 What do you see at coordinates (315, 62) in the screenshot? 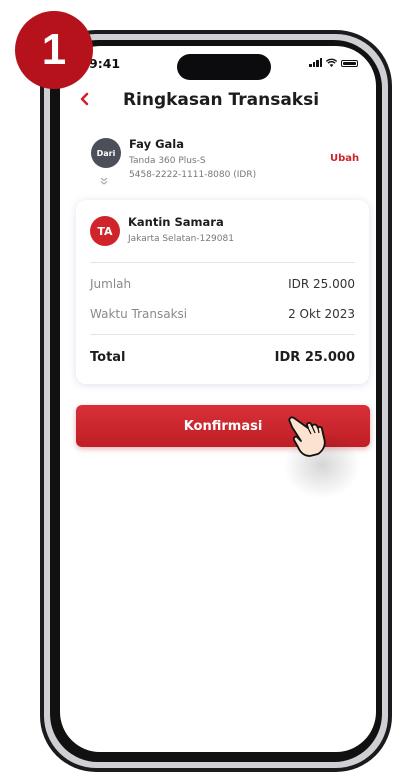
I see `signal-icon` at bounding box center [315, 62].